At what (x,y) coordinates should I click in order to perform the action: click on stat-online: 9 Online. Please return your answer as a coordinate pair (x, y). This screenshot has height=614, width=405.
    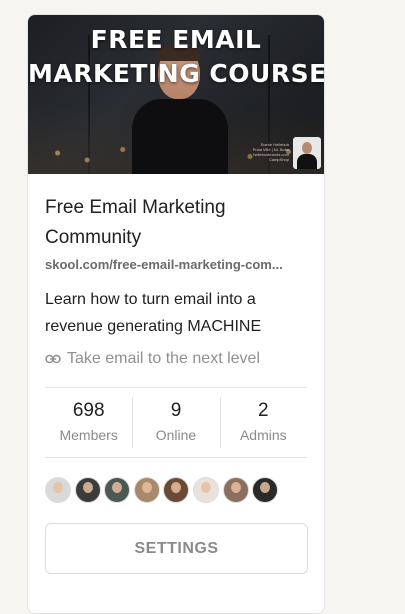
    Looking at the image, I should click on (175, 422).